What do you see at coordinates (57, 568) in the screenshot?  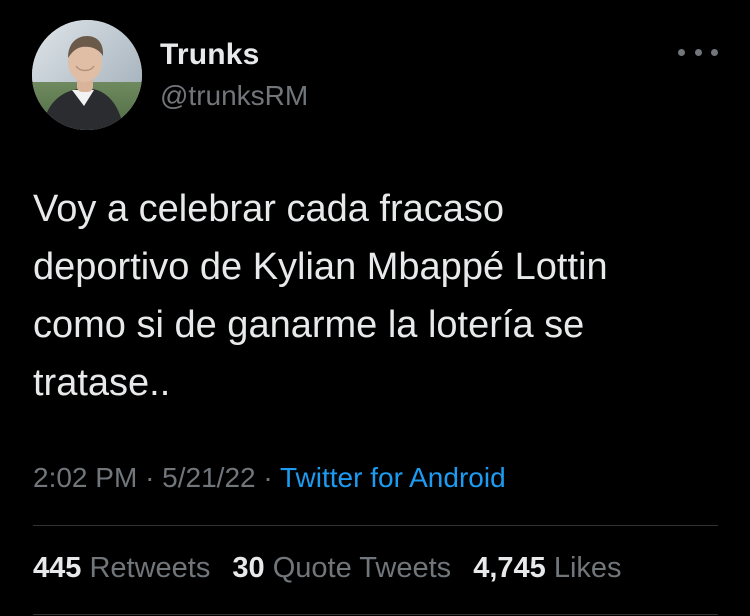 I see `retweets-count: 445` at bounding box center [57, 568].